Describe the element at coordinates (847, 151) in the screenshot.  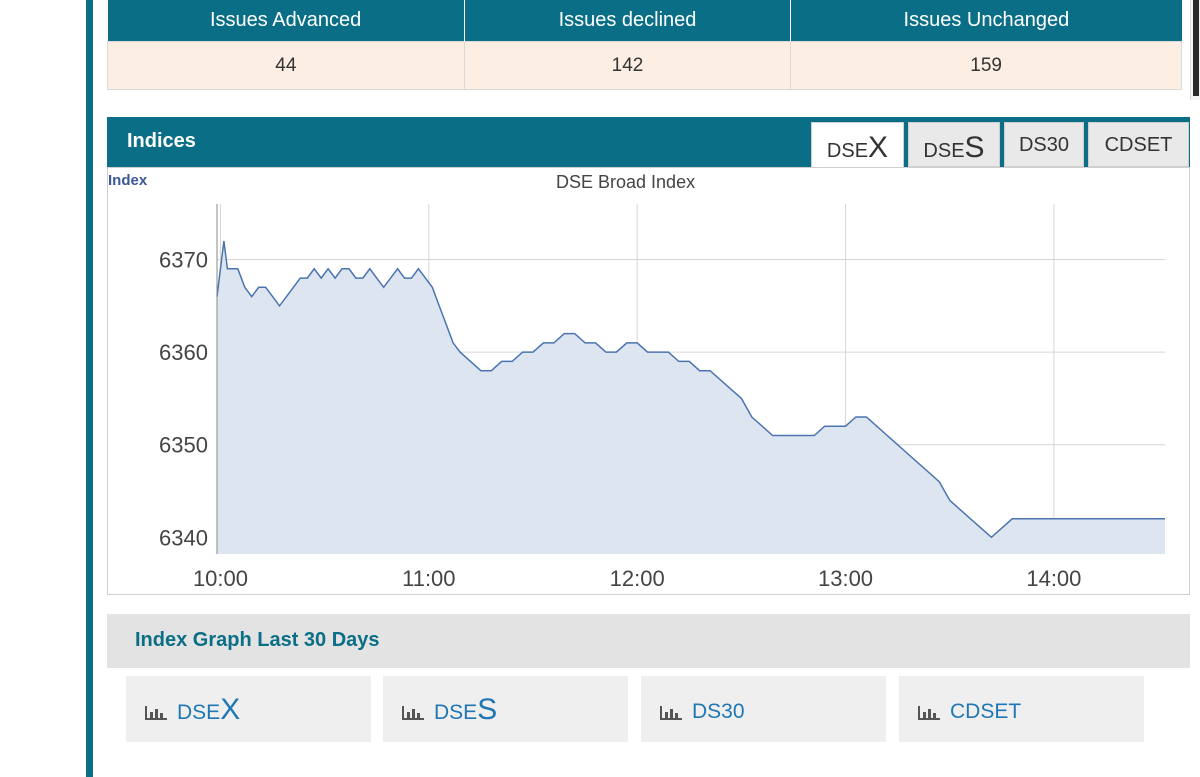
I see `tab-dsex-prefix: DSE` at that location.